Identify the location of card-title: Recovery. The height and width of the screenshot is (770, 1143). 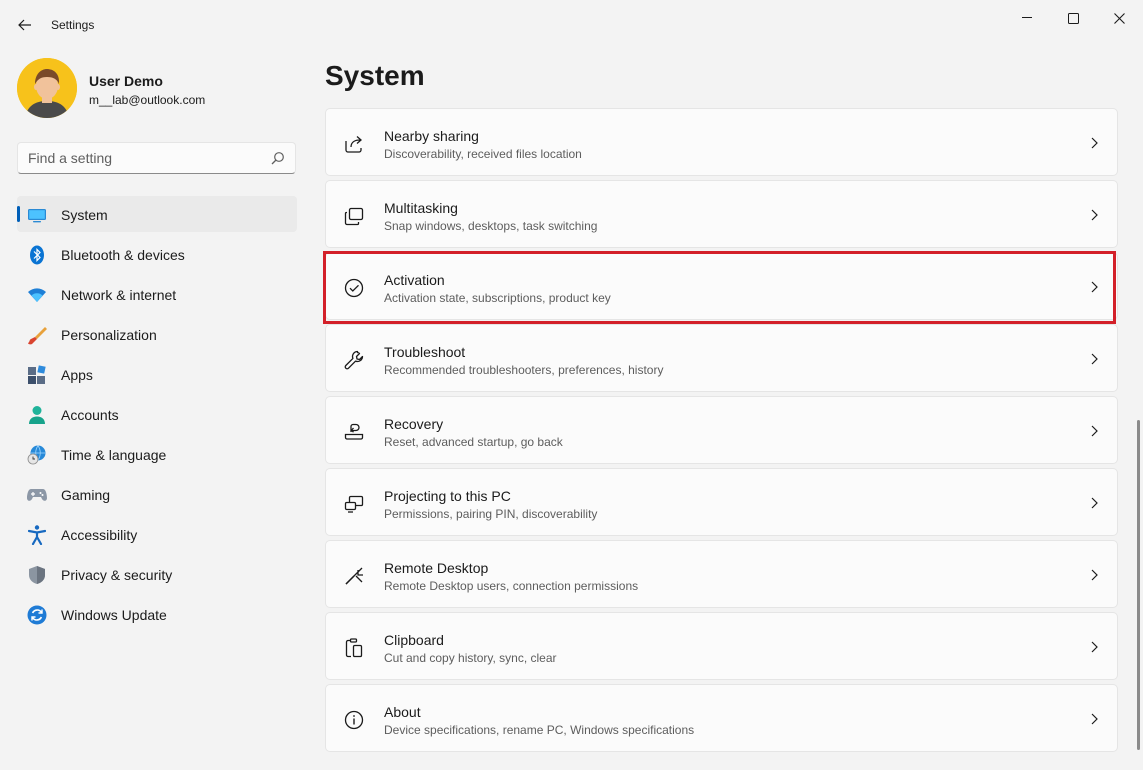
(414, 424).